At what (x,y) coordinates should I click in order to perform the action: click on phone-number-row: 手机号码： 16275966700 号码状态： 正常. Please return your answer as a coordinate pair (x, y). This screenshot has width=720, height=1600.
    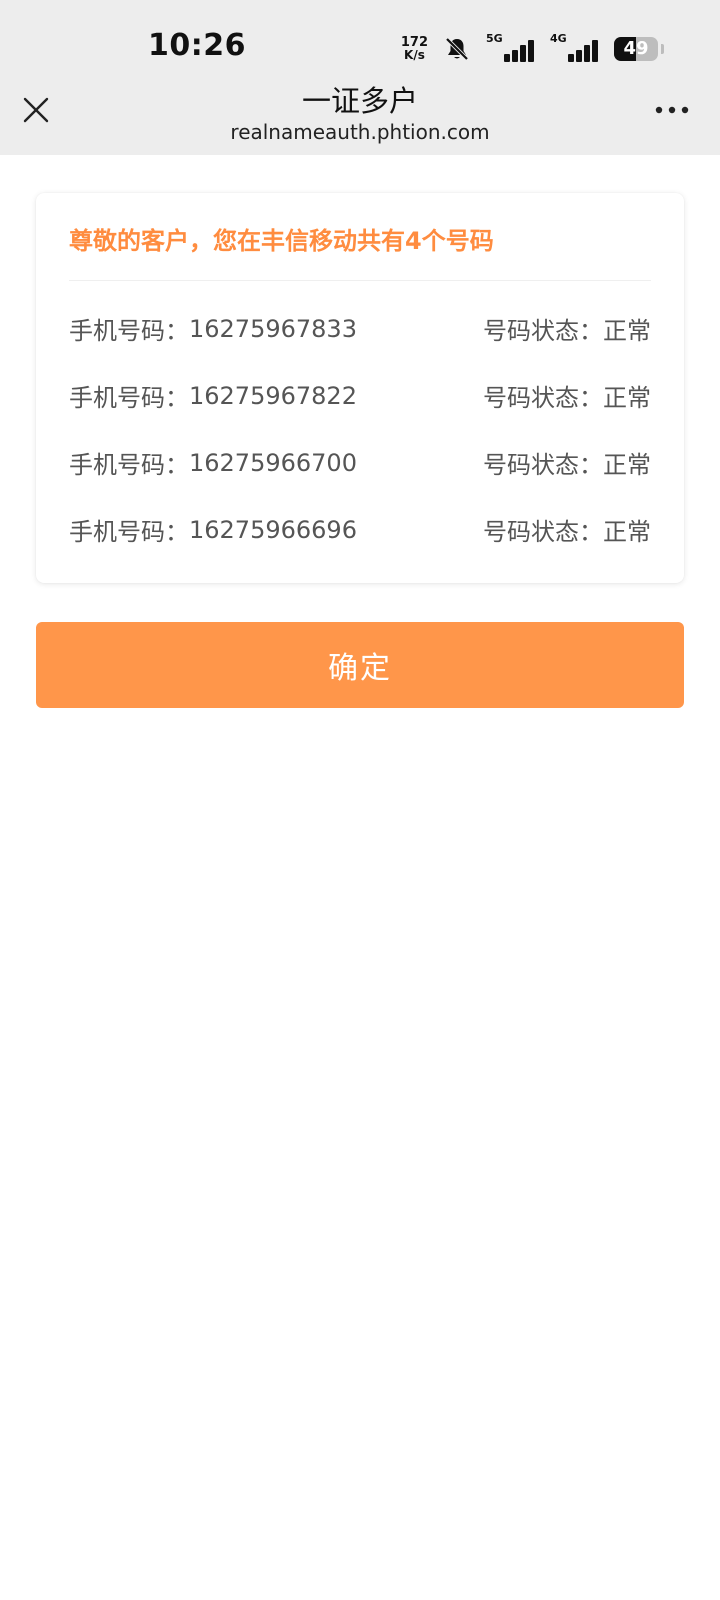
    Looking at the image, I should click on (360, 478).